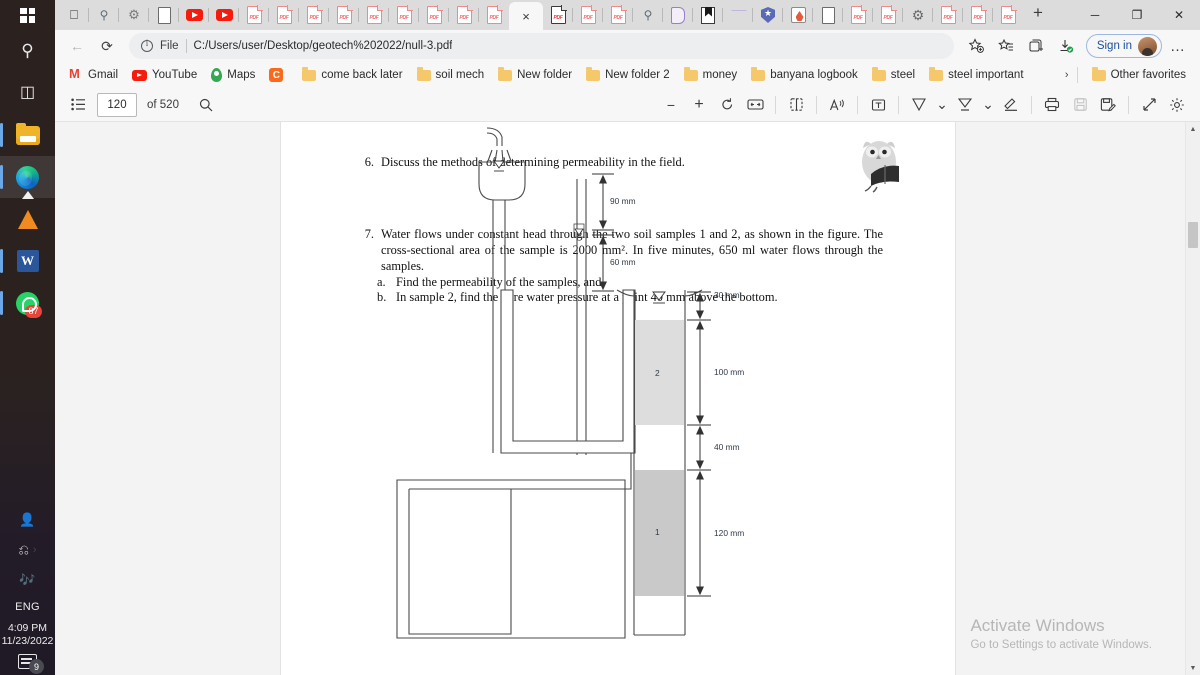  Describe the element at coordinates (31, 664) in the screenshot. I see `tray-notifications-button: 9` at that location.